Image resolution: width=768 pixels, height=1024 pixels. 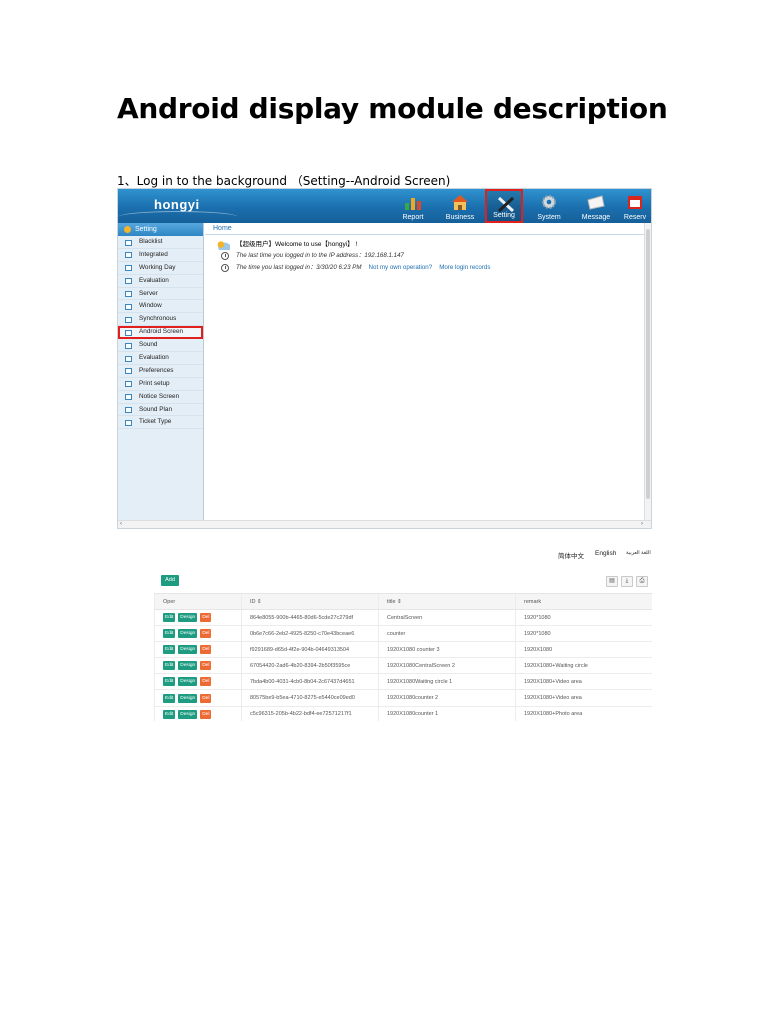 I want to click on id-cell: 80575be9-b5ea-4710-8275-e5440ce09ed0, so click(x=310, y=698).